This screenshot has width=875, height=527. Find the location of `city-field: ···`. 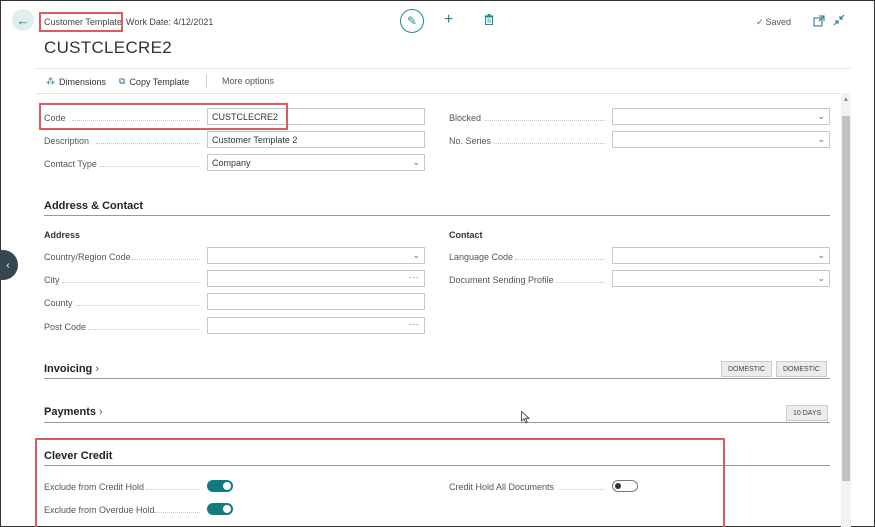

city-field: ··· is located at coordinates (316, 278).